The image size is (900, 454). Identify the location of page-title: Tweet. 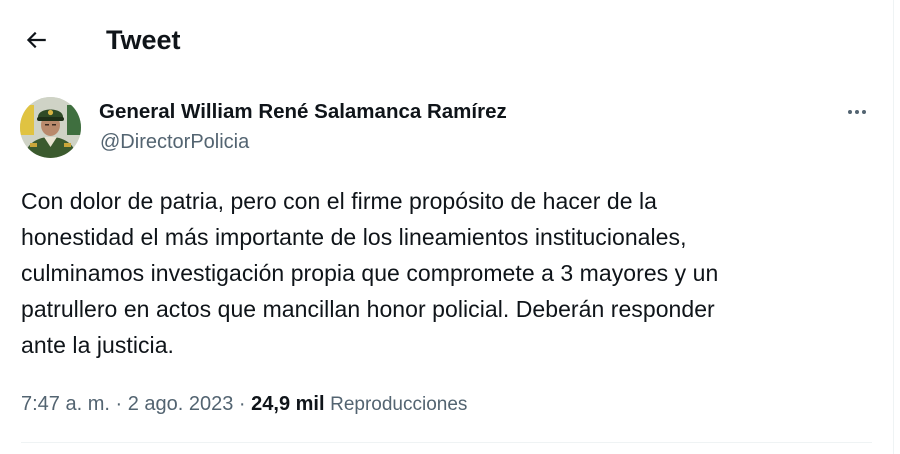
(143, 40).